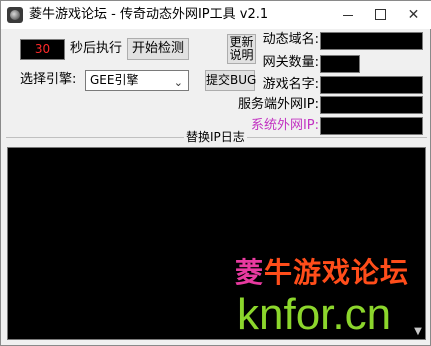 The width and height of the screenshot is (431, 346). I want to click on update-notes-button: 更新说明, so click(241, 49).